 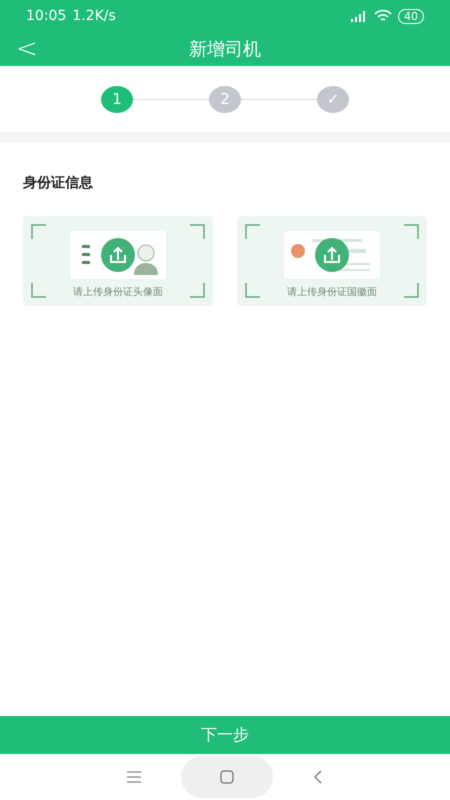 What do you see at coordinates (411, 16) in the screenshot?
I see `battery-level: 40` at bounding box center [411, 16].